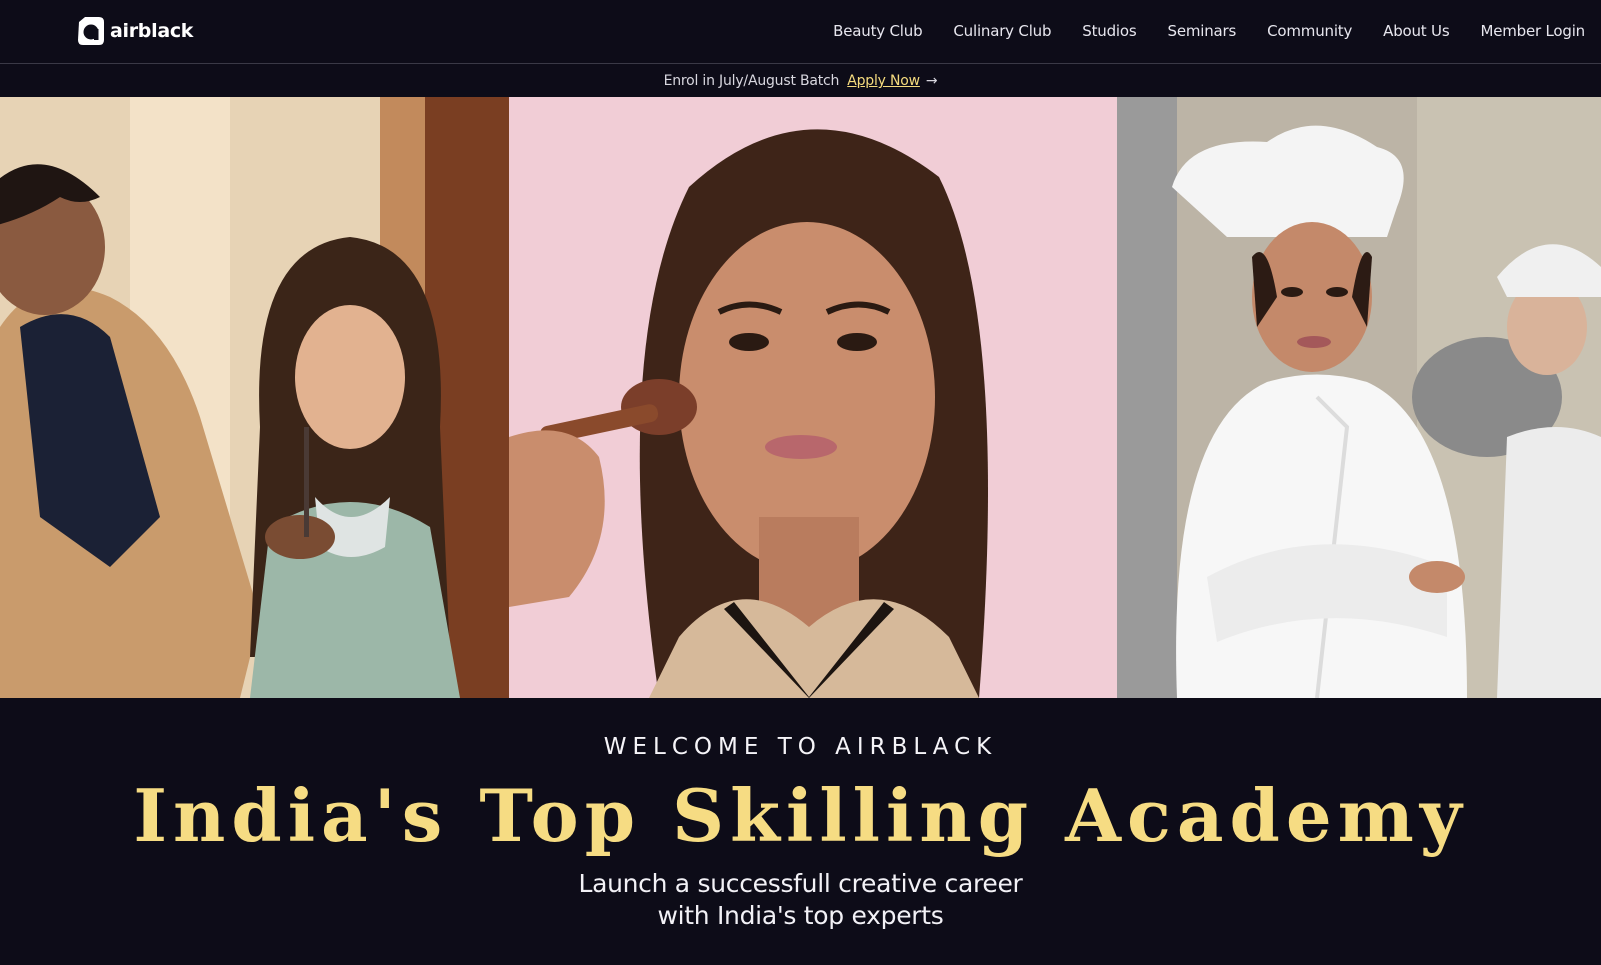 The height and width of the screenshot is (965, 1601). Describe the element at coordinates (877, 31) in the screenshot. I see `nav-beauty-club: Beauty Club` at that location.